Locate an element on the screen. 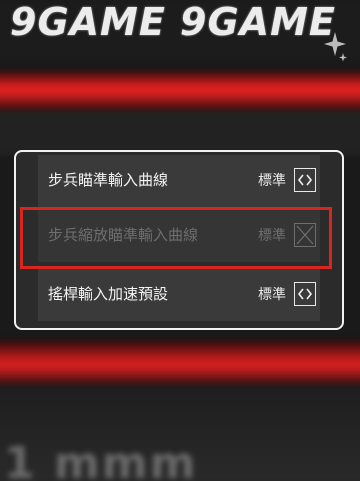 Image resolution: width=360 pixels, height=481 pixels. background-band is located at coordinates (180, 132).